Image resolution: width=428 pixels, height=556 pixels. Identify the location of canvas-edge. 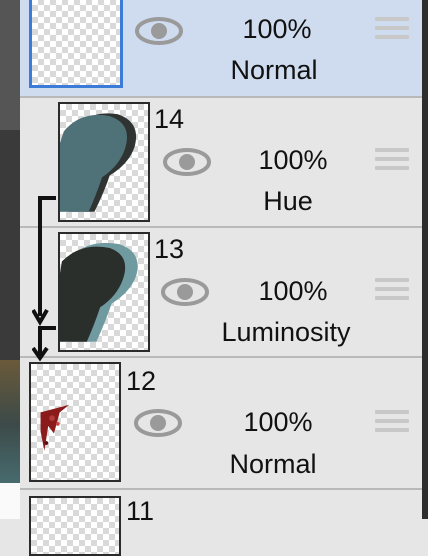
(10, 259).